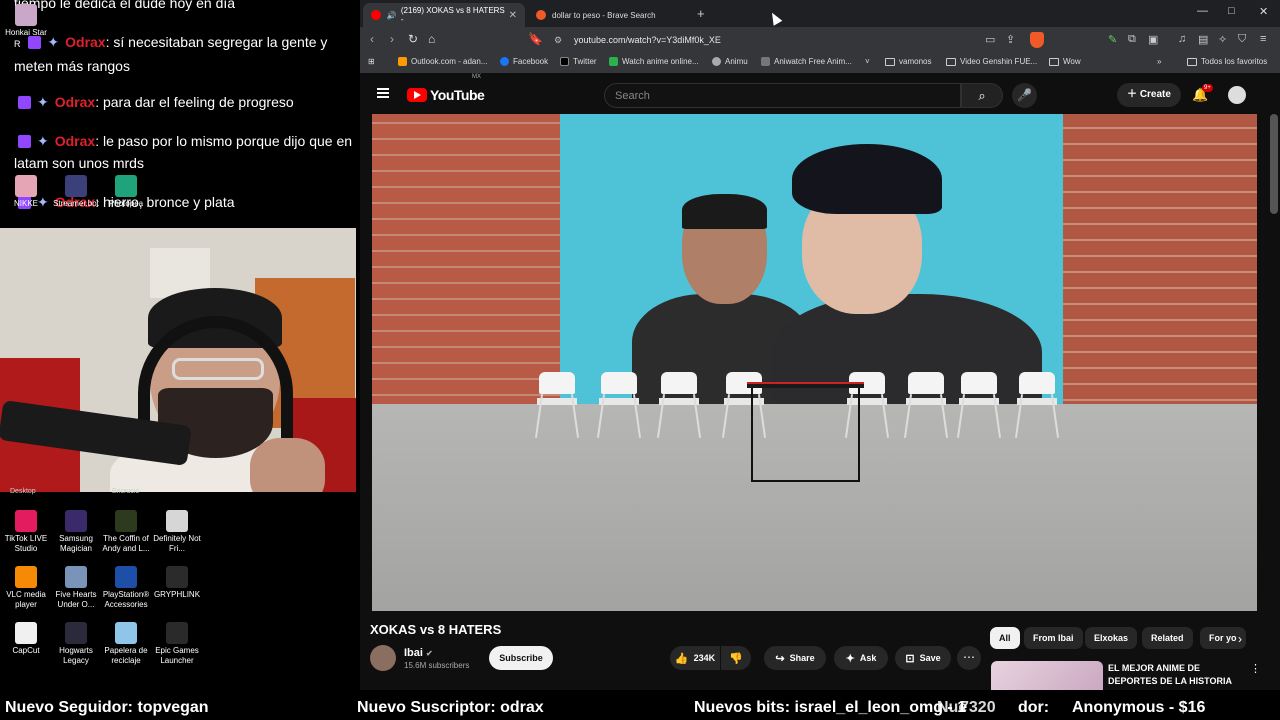 This screenshot has height=720, width=1280. What do you see at coordinates (1263, 11) in the screenshot?
I see `close-window-icon: ✕` at bounding box center [1263, 11].